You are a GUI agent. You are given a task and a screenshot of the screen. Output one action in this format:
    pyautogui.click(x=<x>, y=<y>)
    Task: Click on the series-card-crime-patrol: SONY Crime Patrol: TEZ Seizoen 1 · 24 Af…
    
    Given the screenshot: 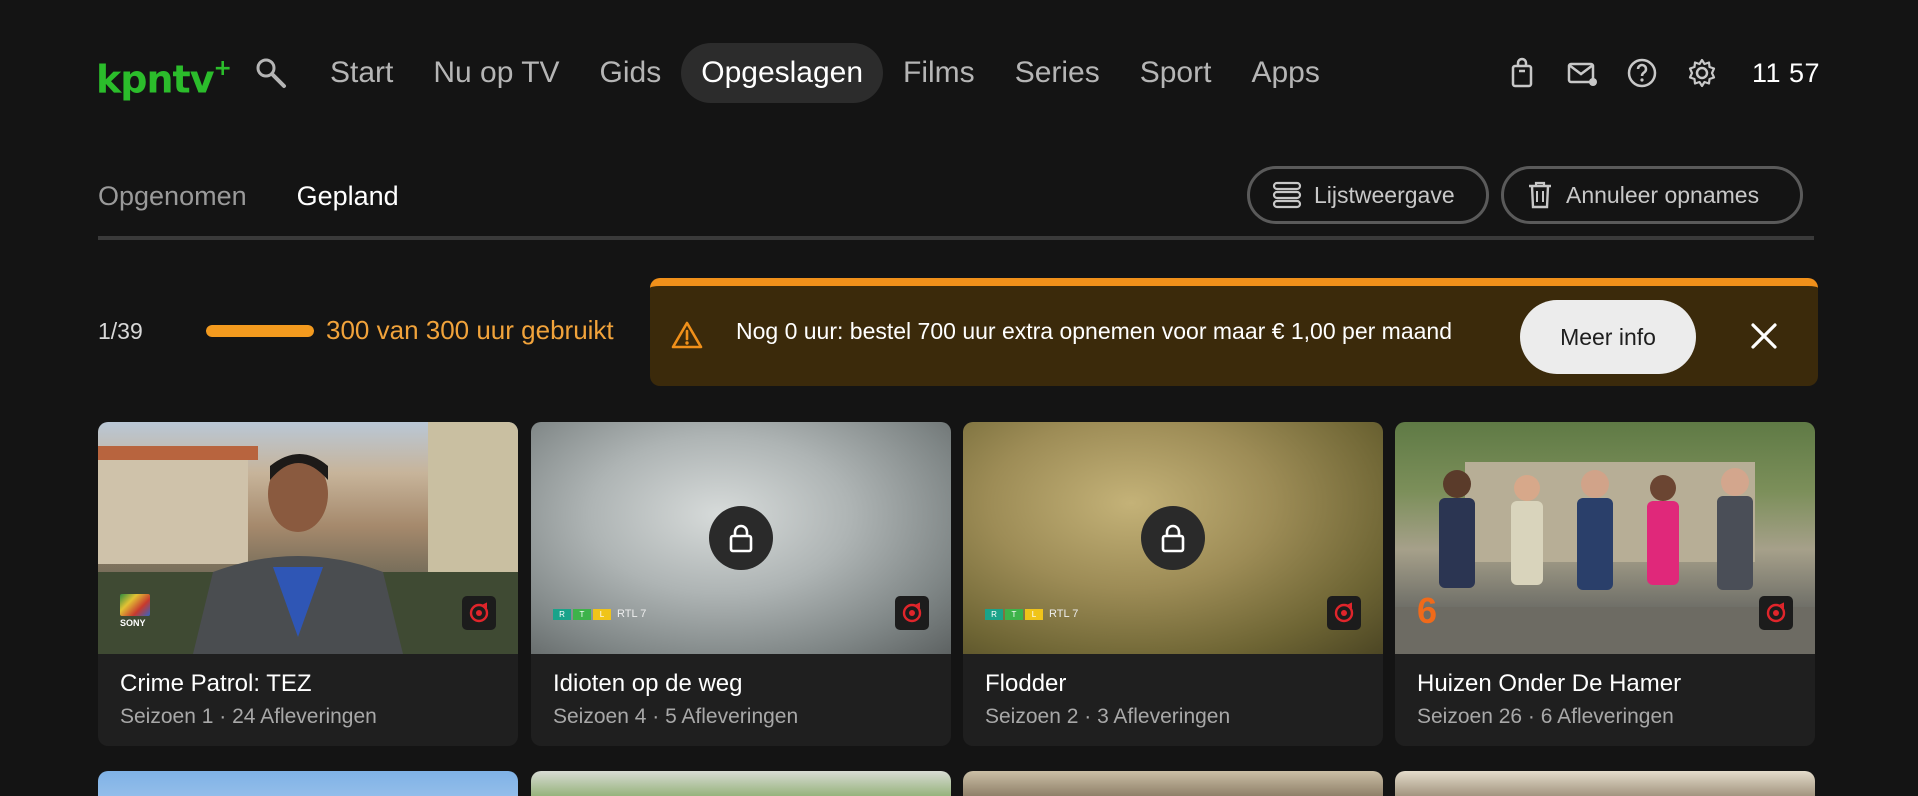 What is the action you would take?
    pyautogui.click(x=308, y=584)
    